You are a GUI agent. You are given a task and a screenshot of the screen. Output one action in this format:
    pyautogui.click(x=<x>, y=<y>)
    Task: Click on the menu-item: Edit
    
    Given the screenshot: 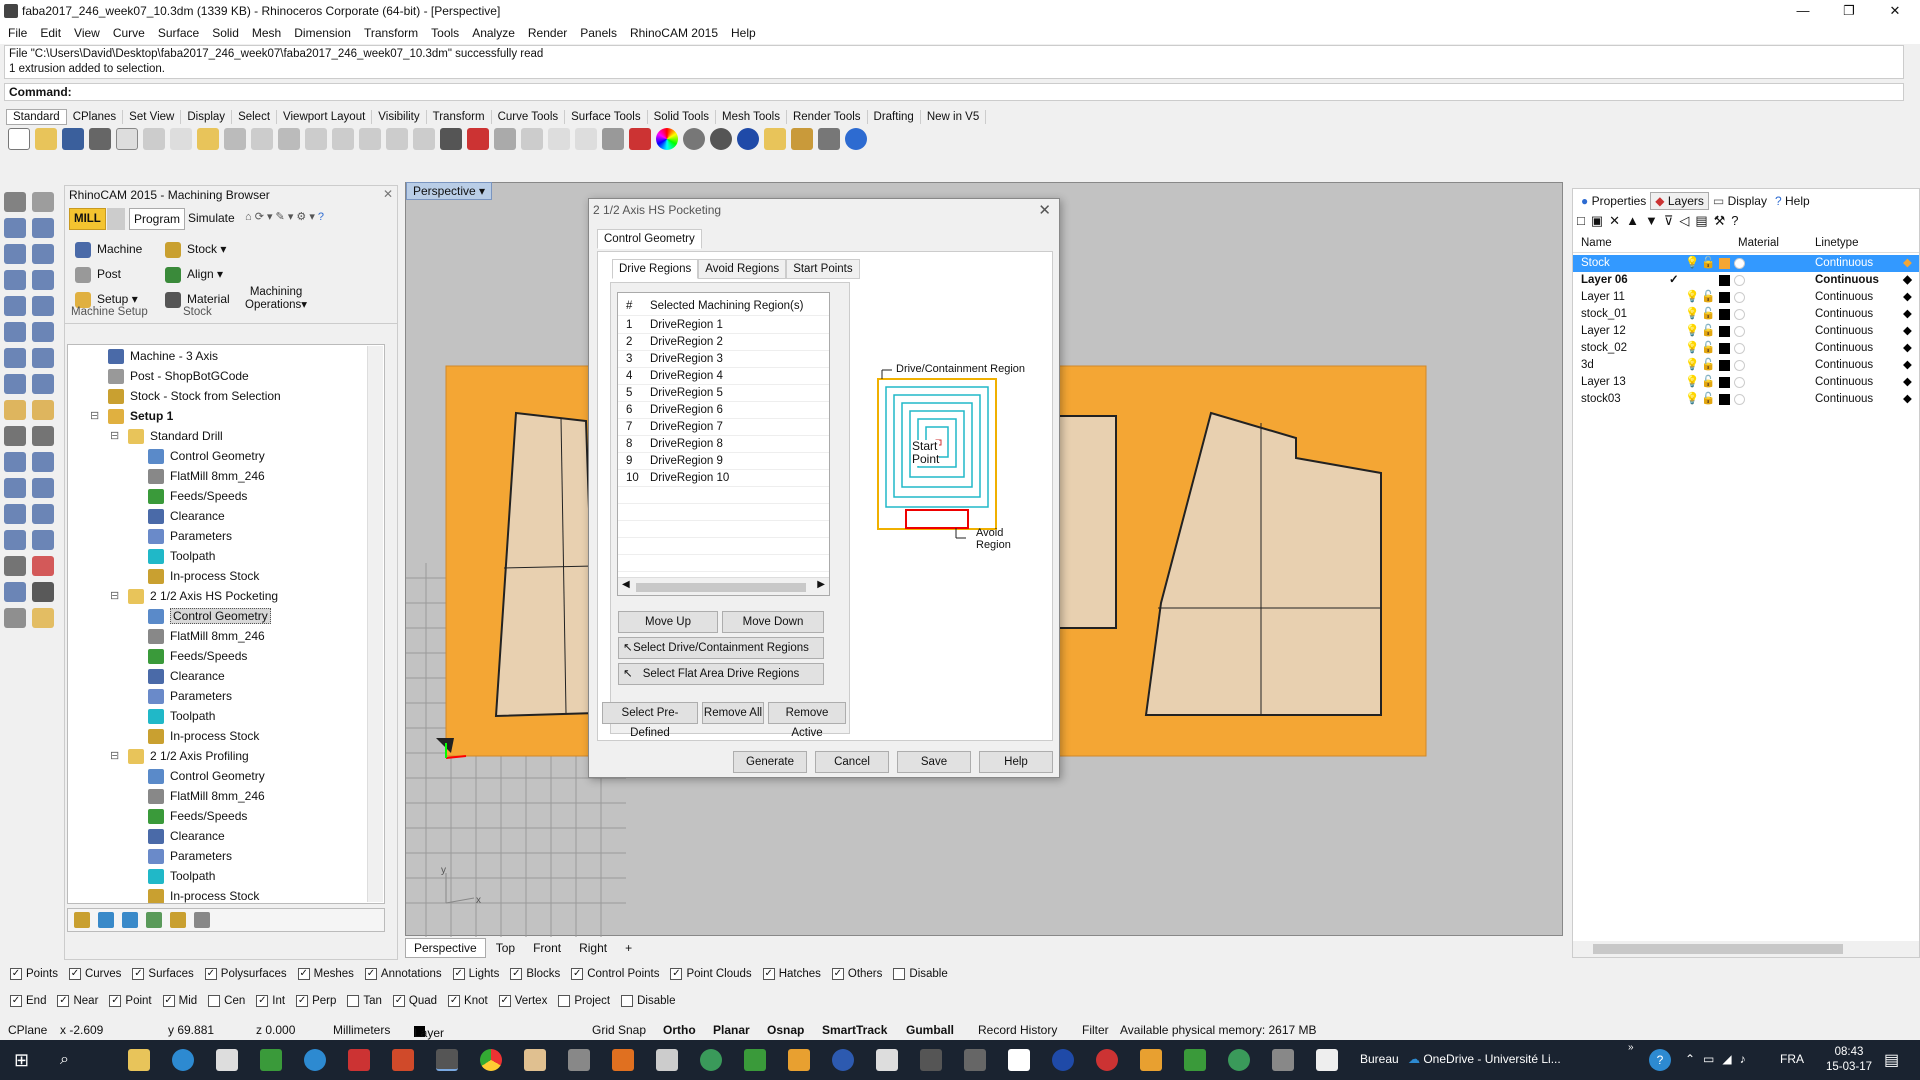 What is the action you would take?
    pyautogui.click(x=50, y=33)
    